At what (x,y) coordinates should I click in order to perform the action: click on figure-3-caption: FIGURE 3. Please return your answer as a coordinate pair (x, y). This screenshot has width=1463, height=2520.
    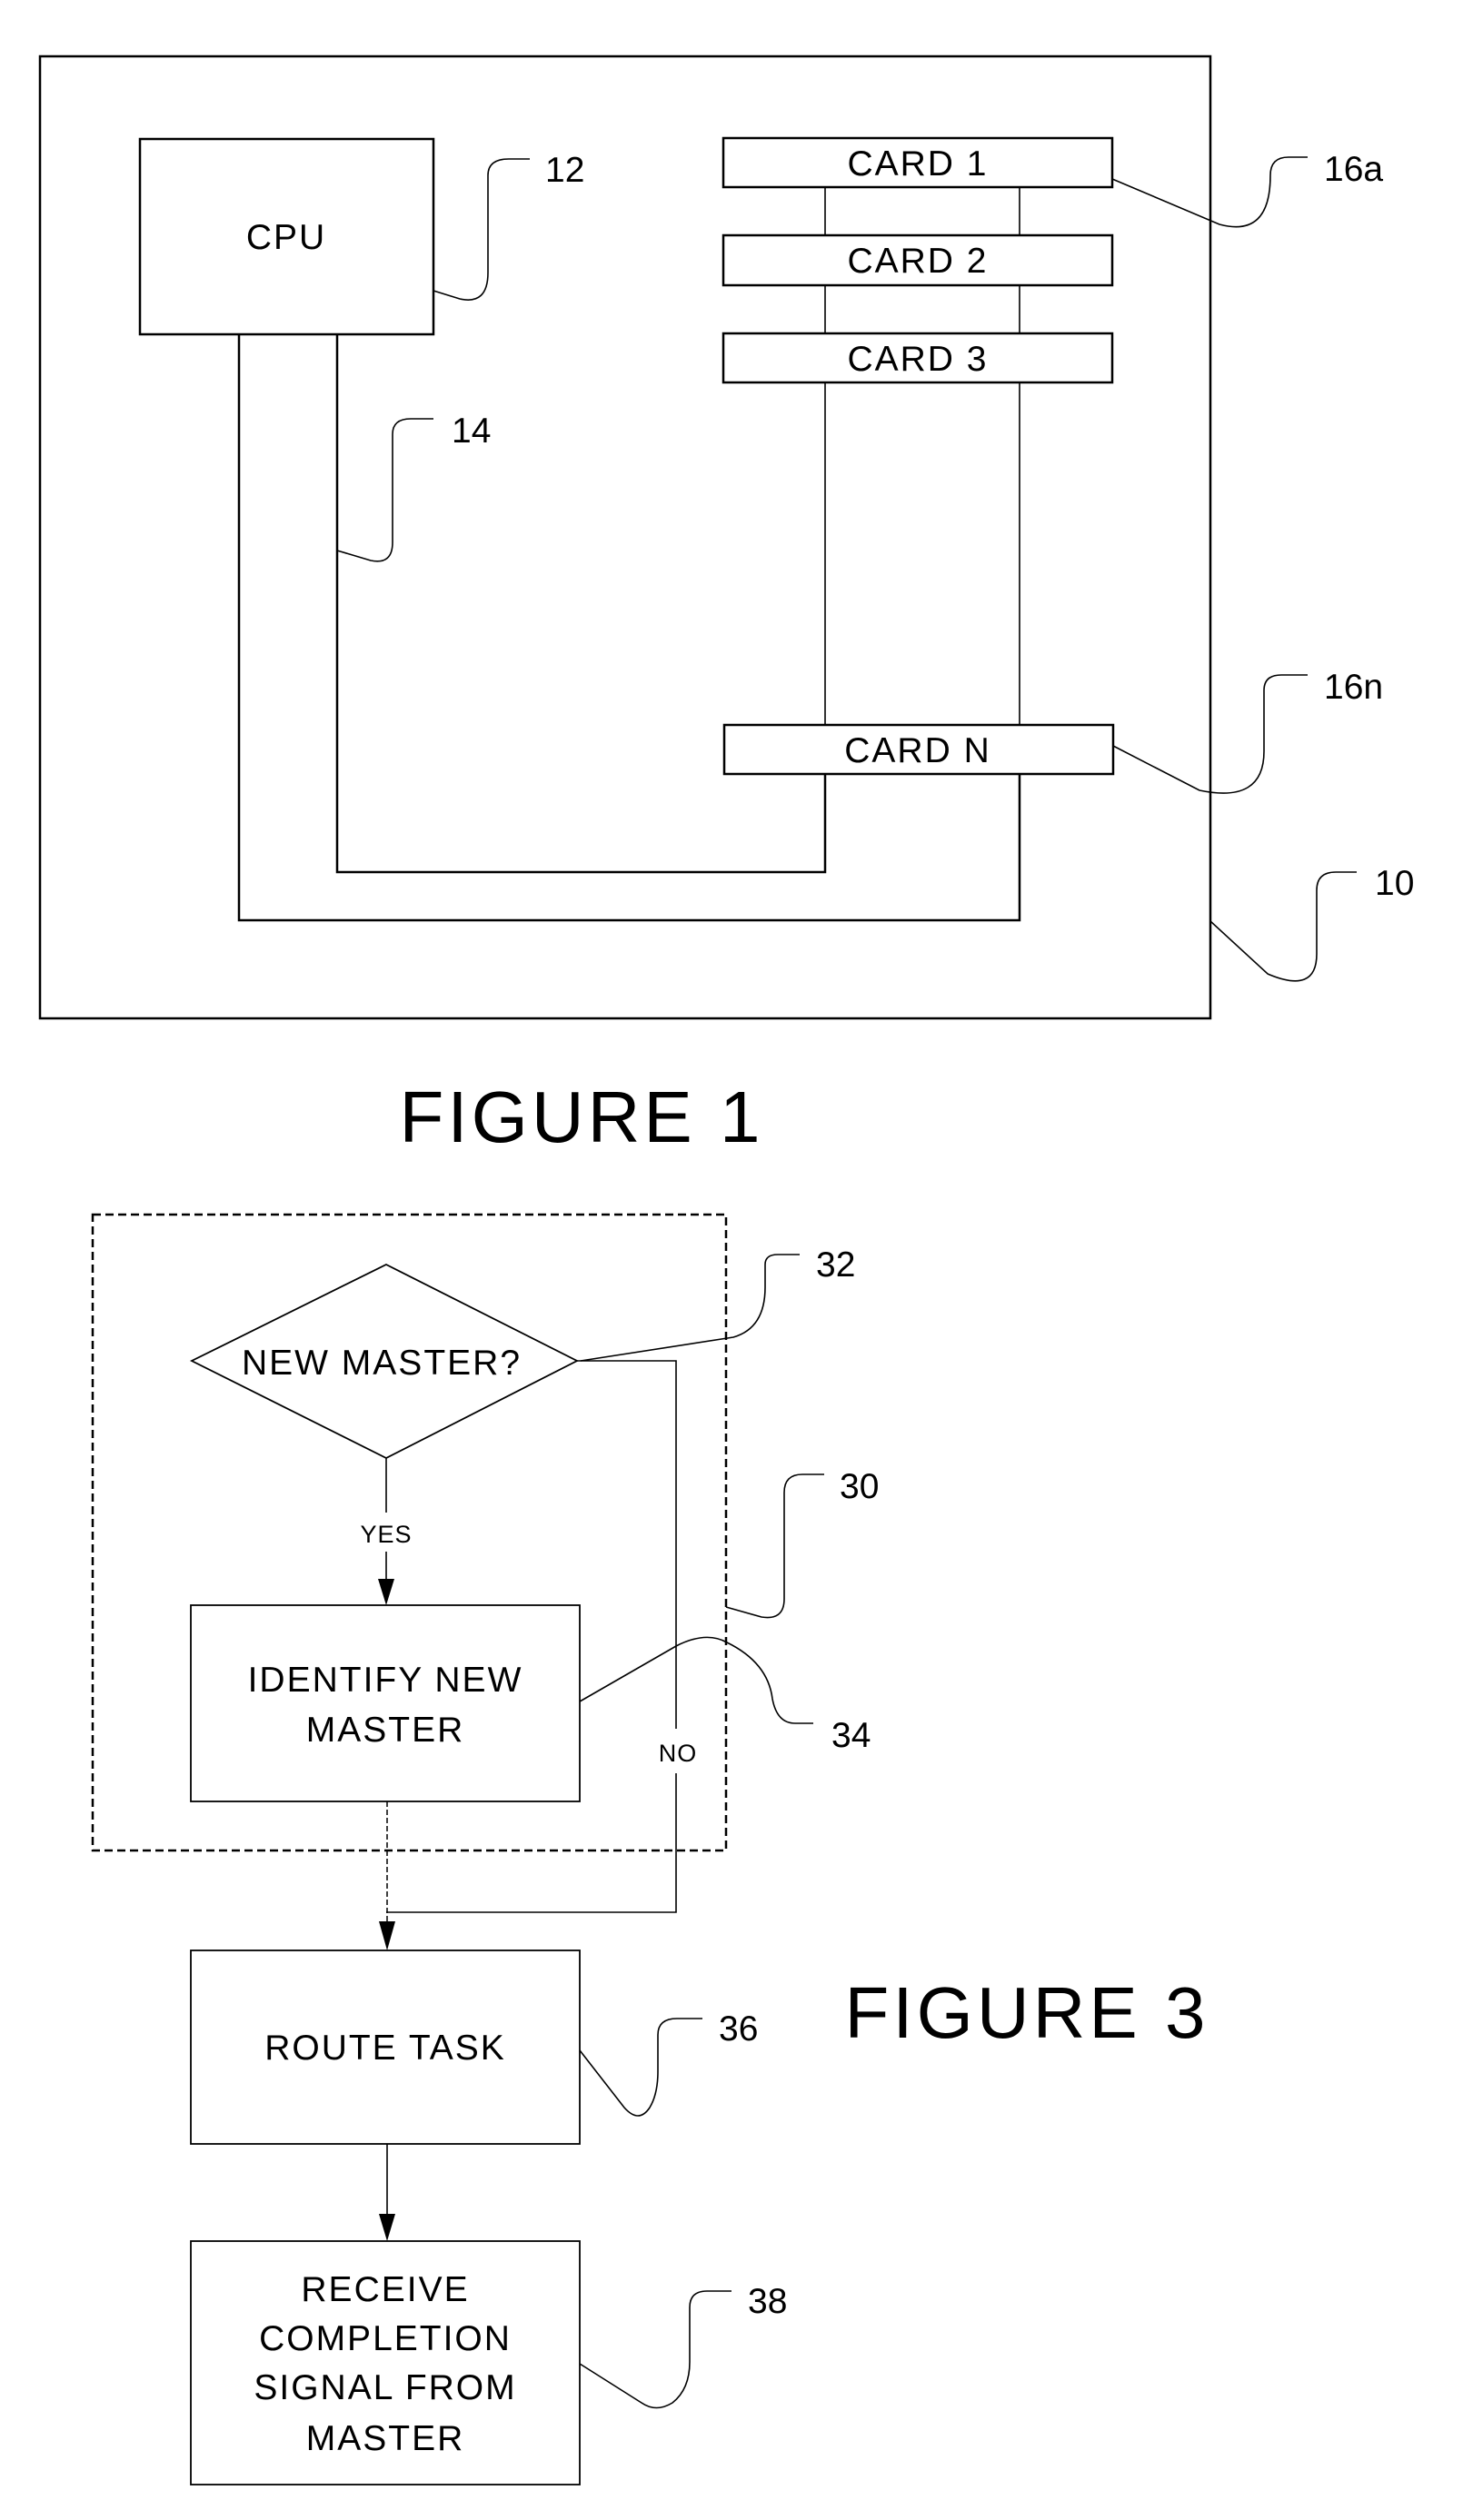
    Looking at the image, I should click on (1027, 2012).